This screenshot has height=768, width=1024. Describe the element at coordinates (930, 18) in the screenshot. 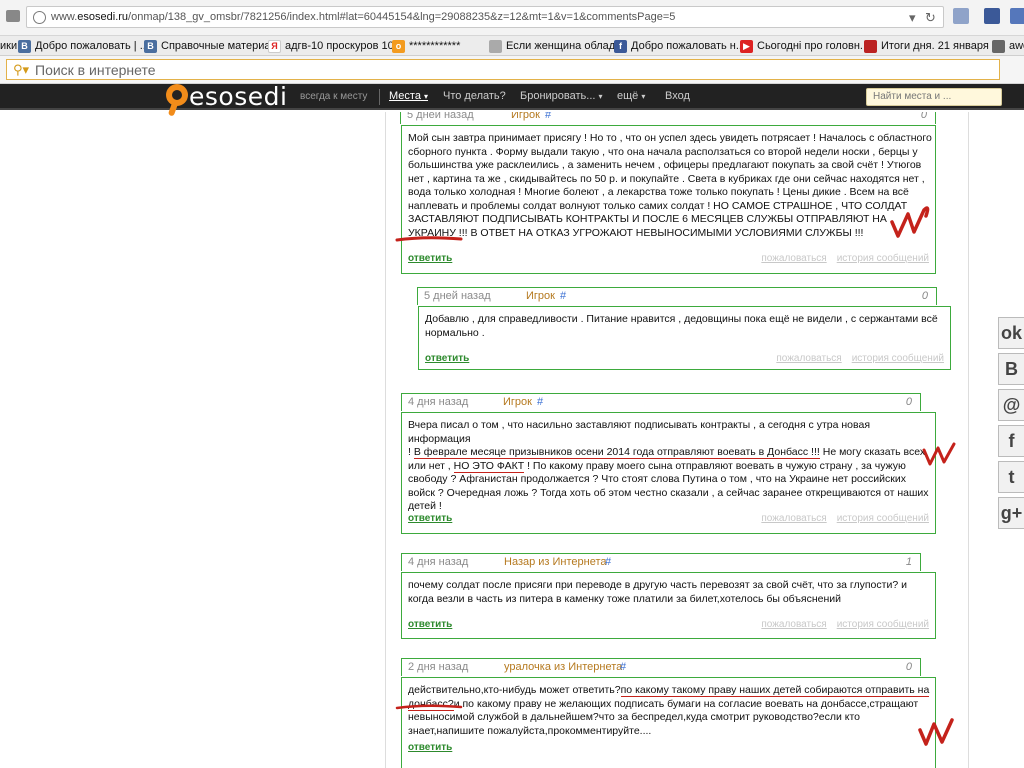

I see `reload-icon: ↻` at that location.